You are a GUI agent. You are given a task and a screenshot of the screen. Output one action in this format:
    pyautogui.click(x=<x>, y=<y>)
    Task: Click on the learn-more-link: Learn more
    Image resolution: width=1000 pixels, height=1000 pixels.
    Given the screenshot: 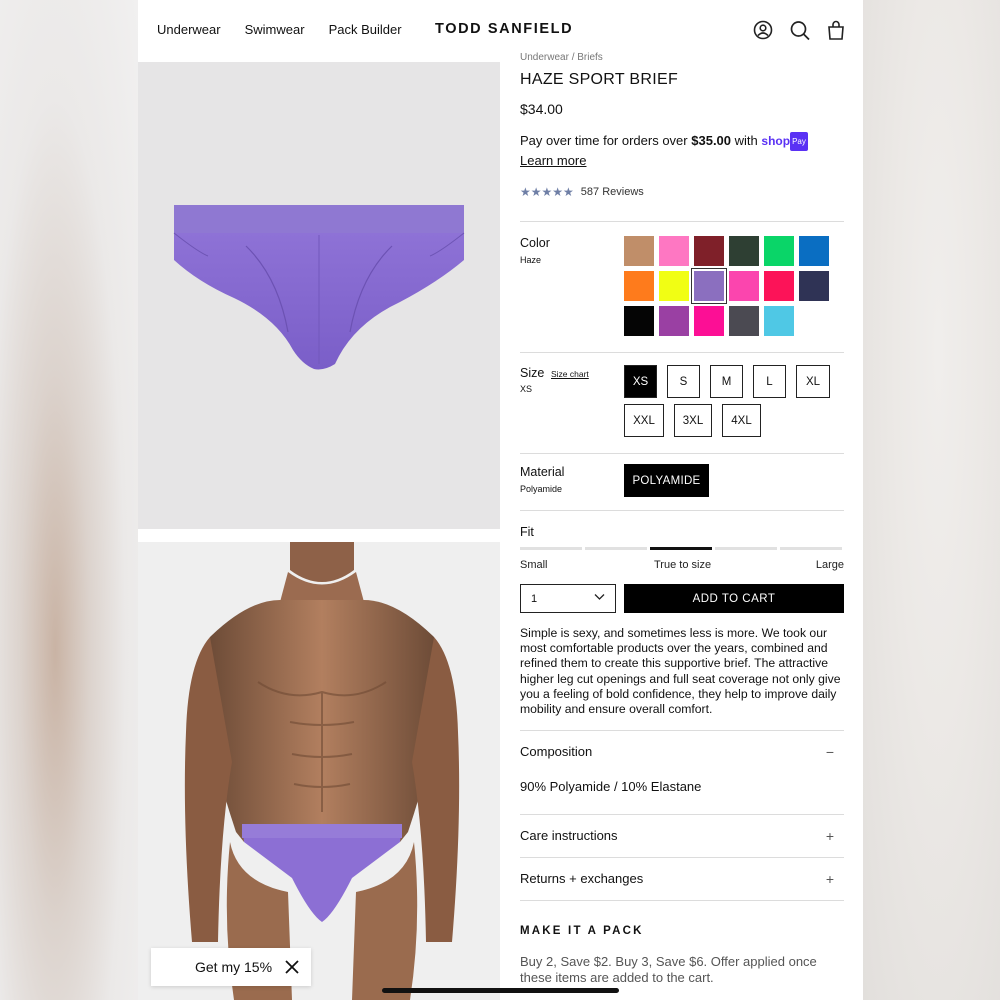 What is the action you would take?
    pyautogui.click(x=553, y=160)
    